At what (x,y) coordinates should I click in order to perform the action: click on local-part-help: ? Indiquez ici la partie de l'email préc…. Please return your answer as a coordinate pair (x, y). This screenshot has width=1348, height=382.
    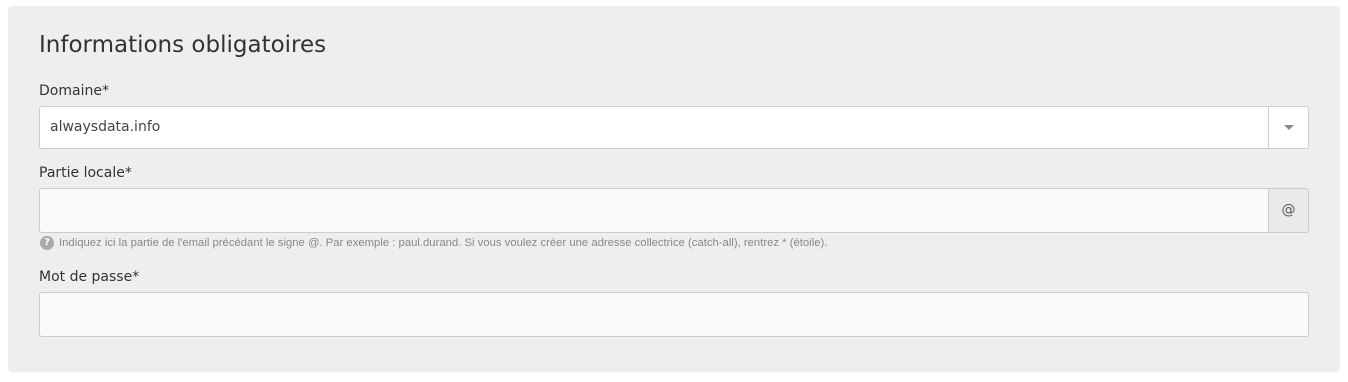
    Looking at the image, I should click on (433, 243).